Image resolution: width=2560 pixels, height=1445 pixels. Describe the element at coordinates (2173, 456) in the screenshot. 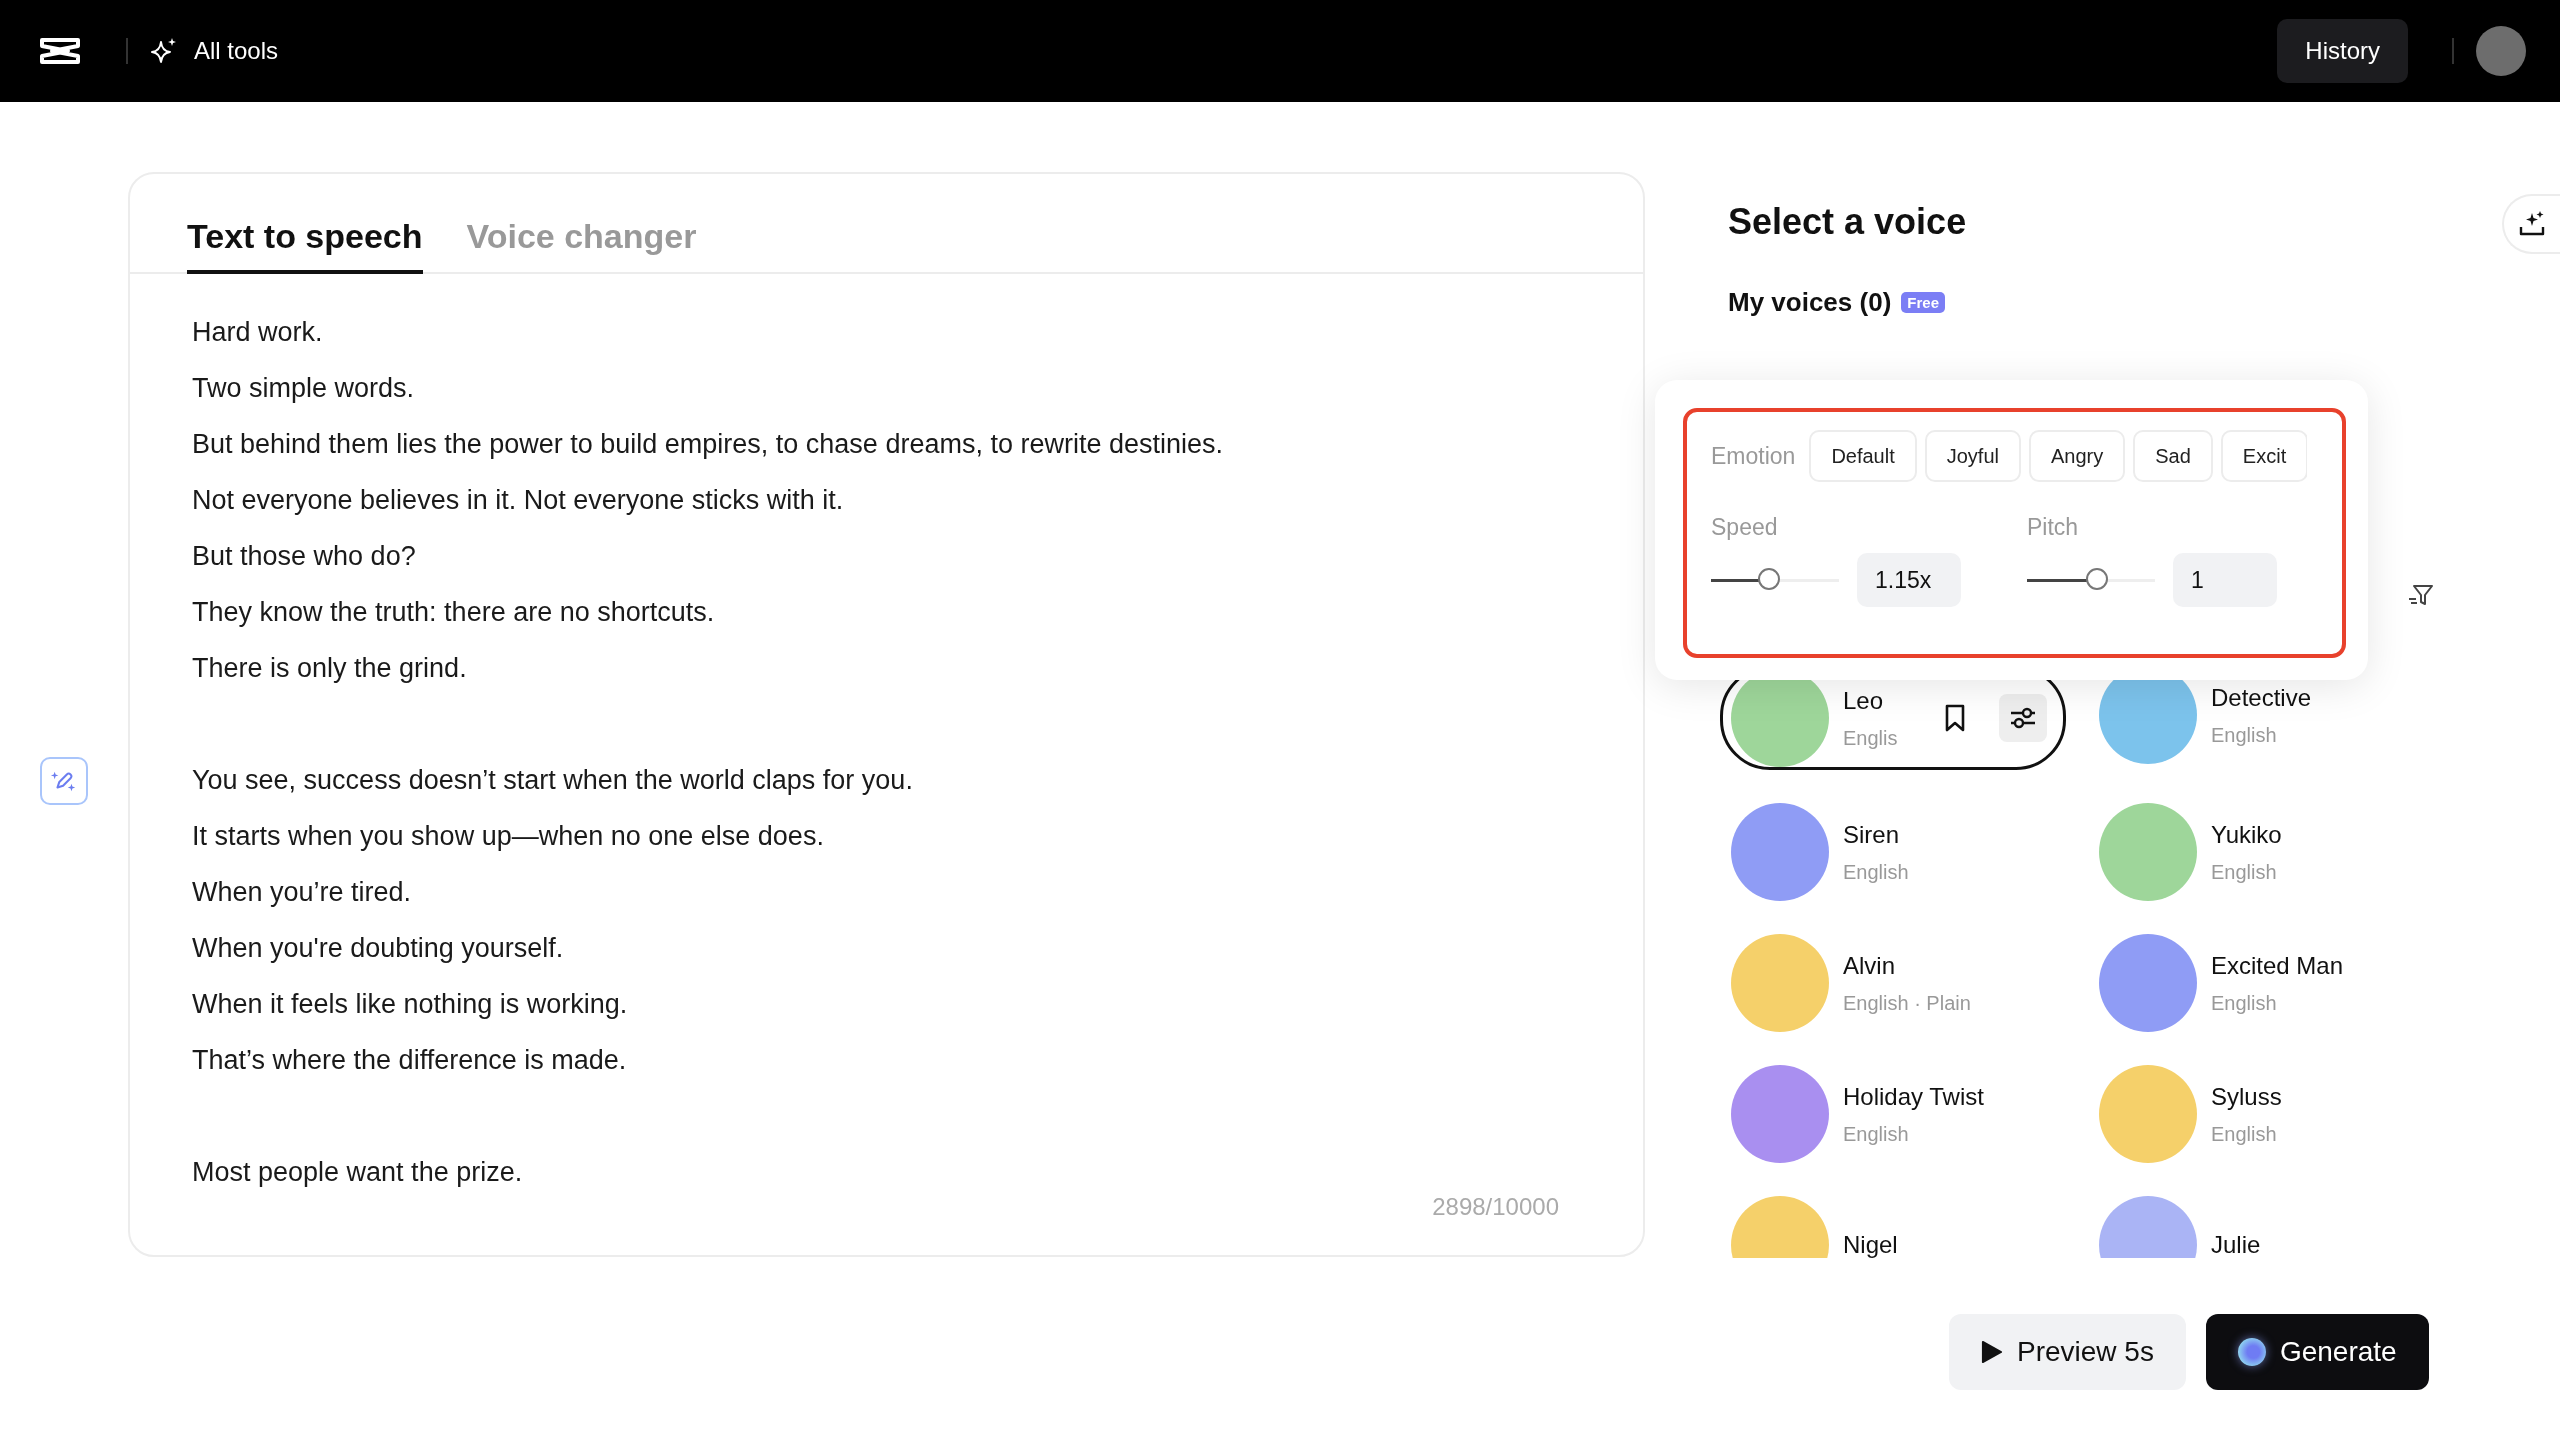

I see `emotion-chip: Sad` at that location.